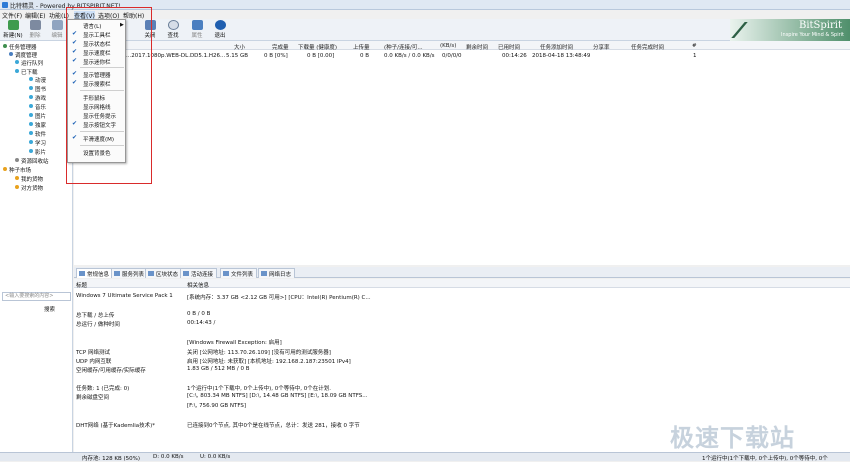 The height and width of the screenshot is (462, 850). I want to click on status-down-speed: D: 0.0 KB/s, so click(168, 457).